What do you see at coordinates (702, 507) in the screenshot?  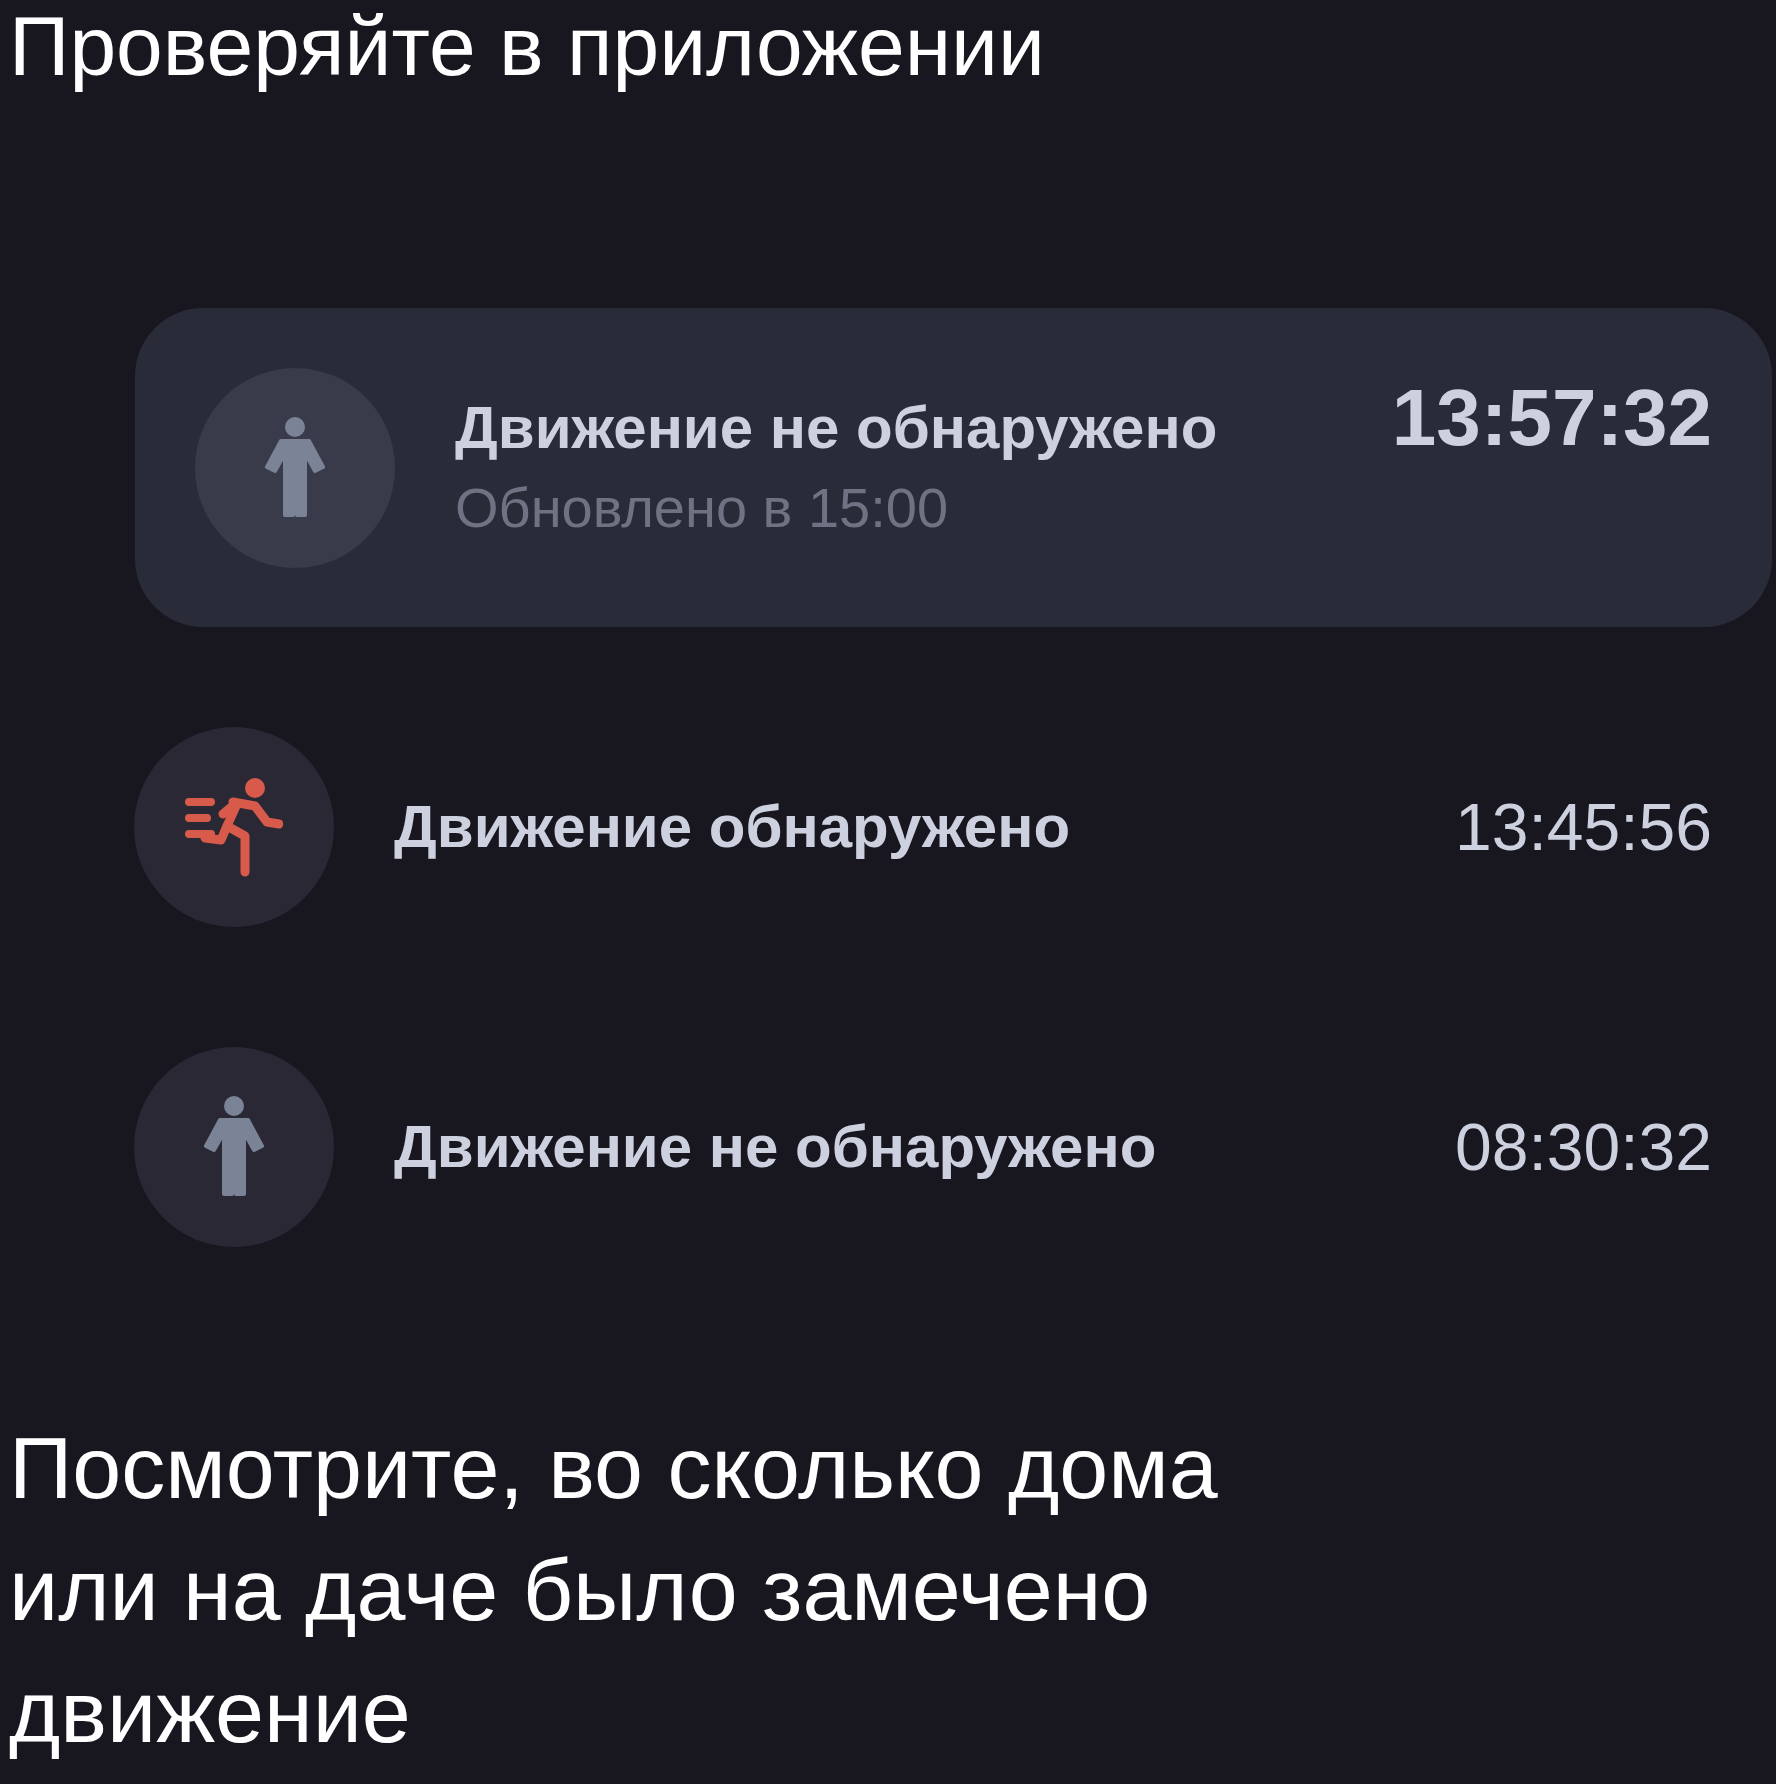 I see `updated-text: Обновлено в 15:00` at bounding box center [702, 507].